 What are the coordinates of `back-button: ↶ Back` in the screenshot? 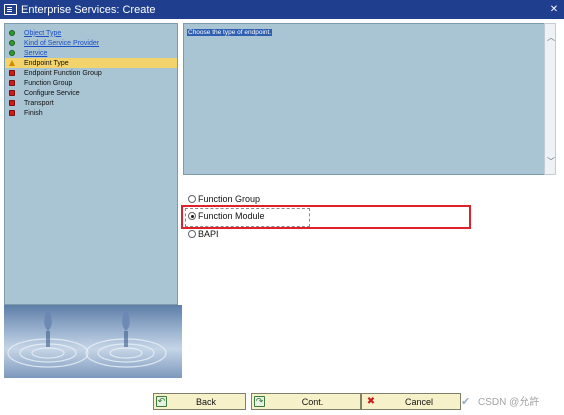 It's located at (199, 401).